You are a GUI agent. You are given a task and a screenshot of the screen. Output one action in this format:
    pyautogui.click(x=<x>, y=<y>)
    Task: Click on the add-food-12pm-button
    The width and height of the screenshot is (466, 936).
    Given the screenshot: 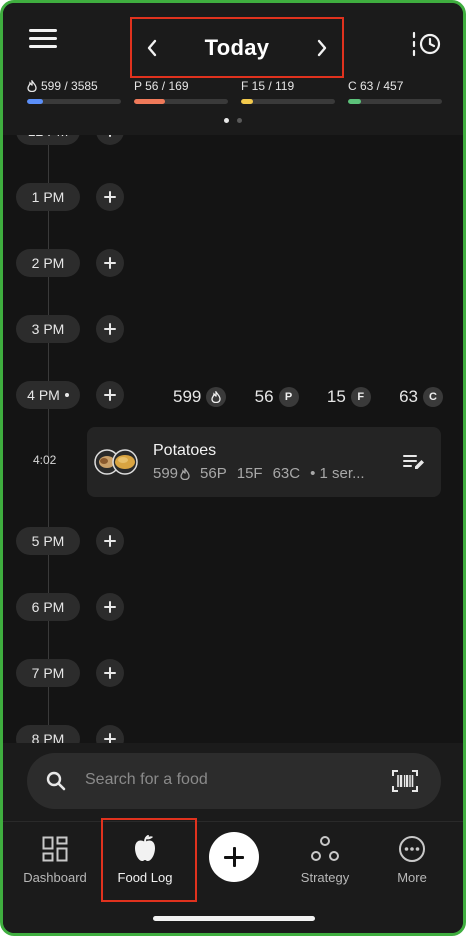 What is the action you would take?
    pyautogui.click(x=110, y=140)
    